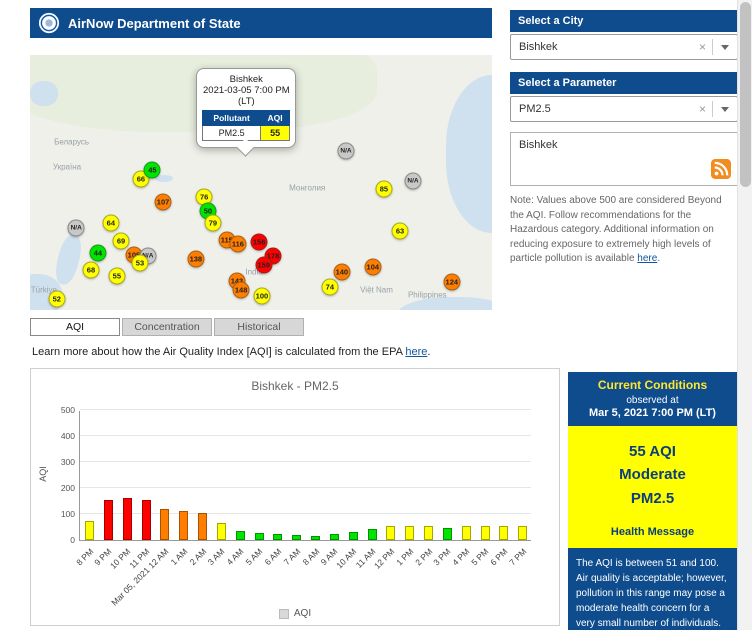  Describe the element at coordinates (376, 290) in the screenshot. I see `map-country-label: Việt Nam` at that location.